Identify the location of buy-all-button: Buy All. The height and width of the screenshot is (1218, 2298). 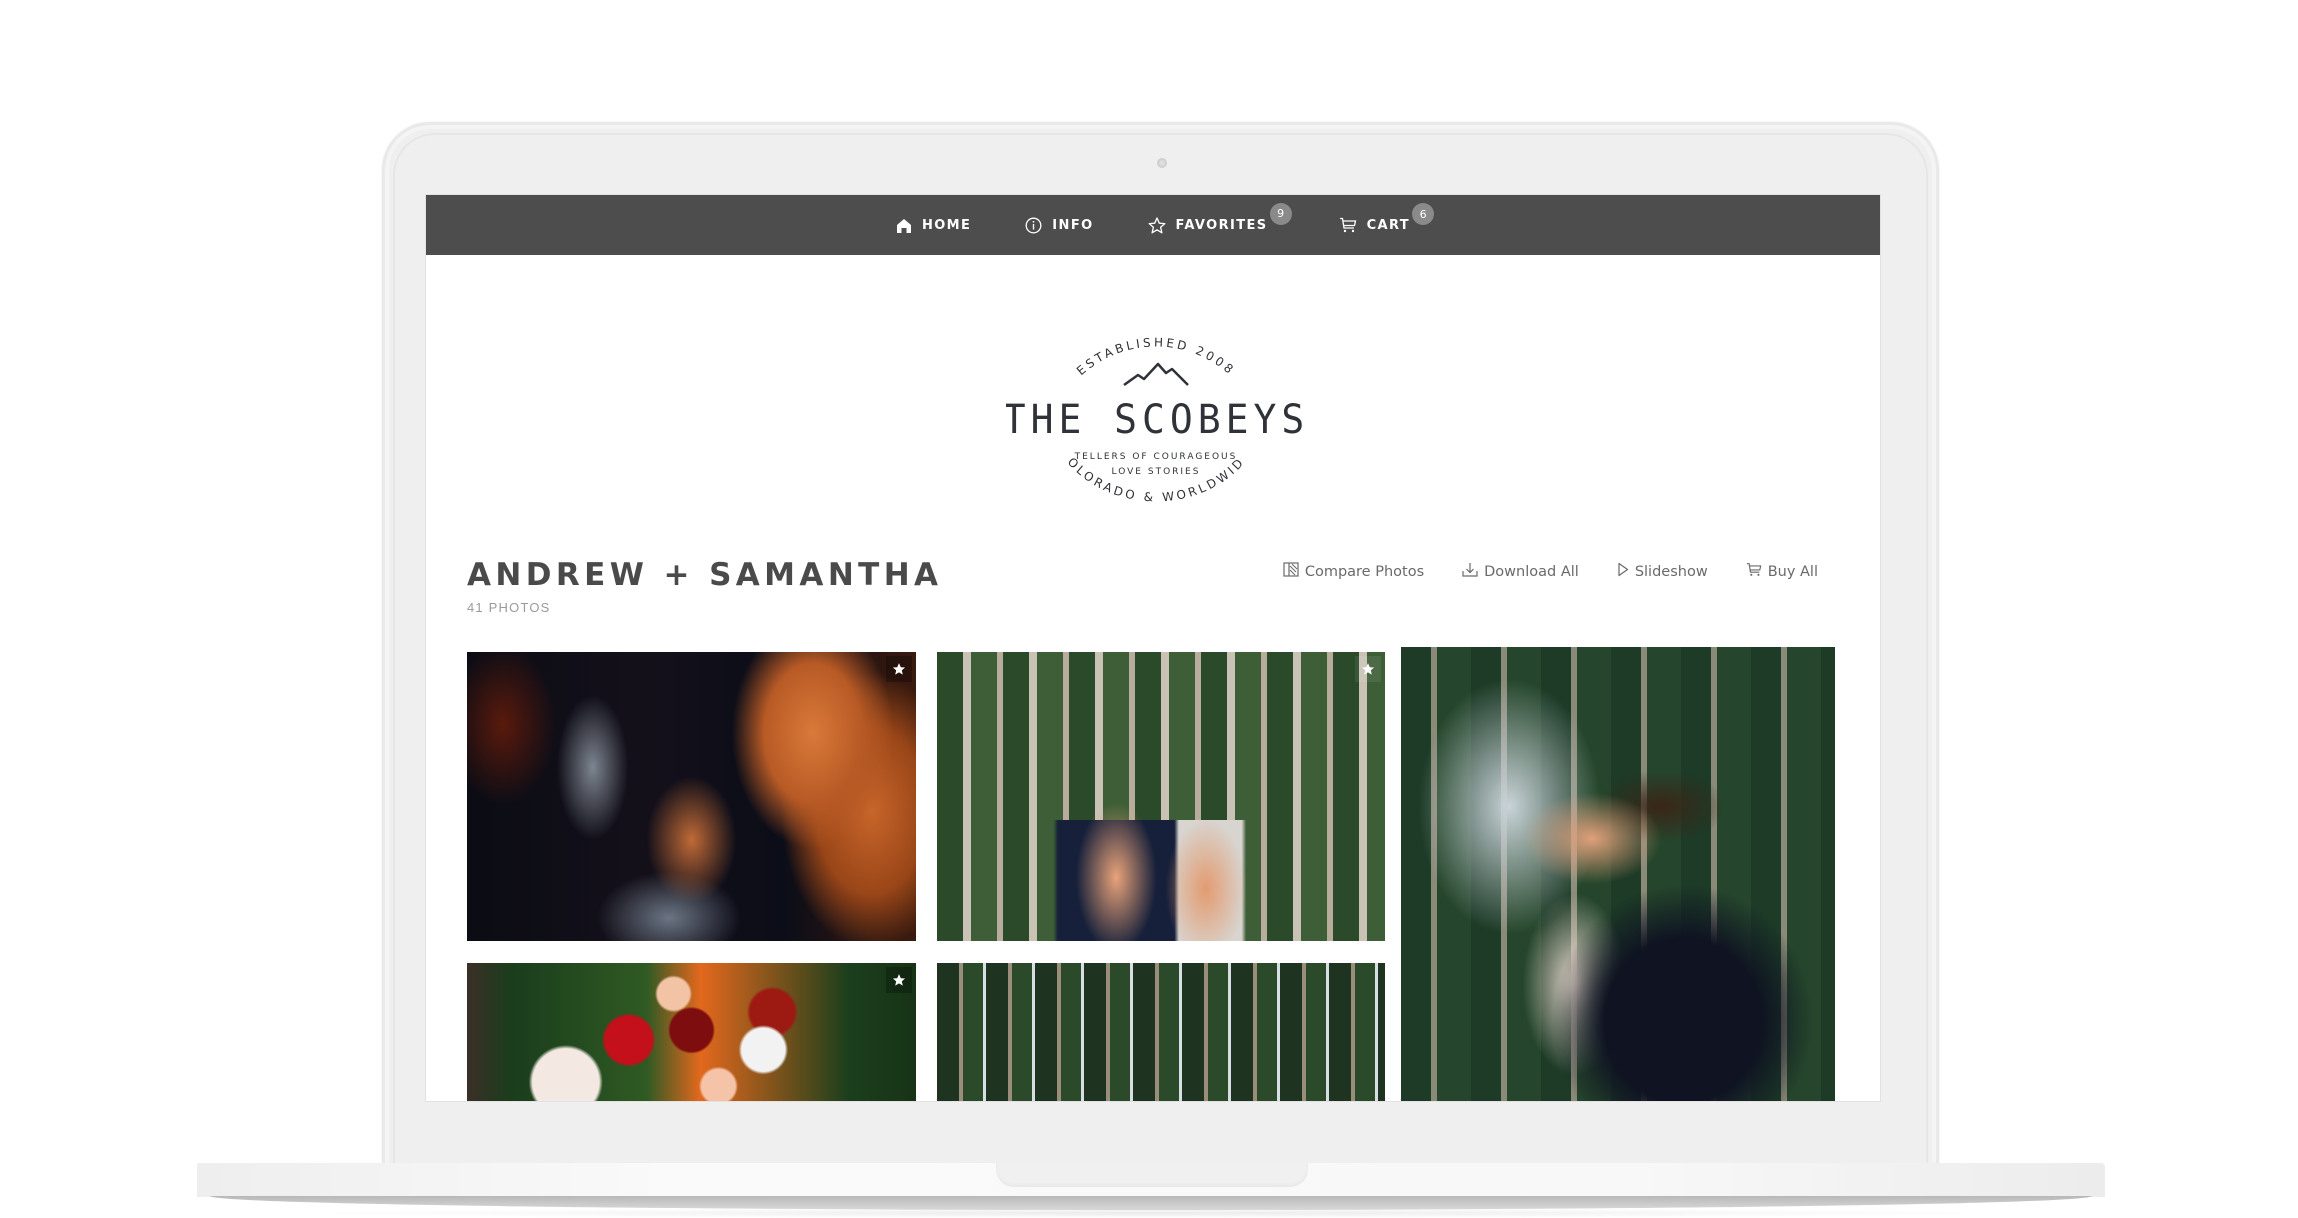
(1782, 571).